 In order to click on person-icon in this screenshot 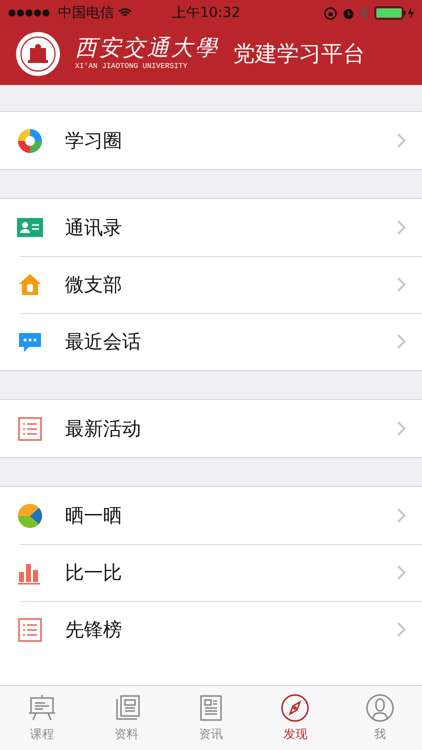, I will do `click(379, 708)`.